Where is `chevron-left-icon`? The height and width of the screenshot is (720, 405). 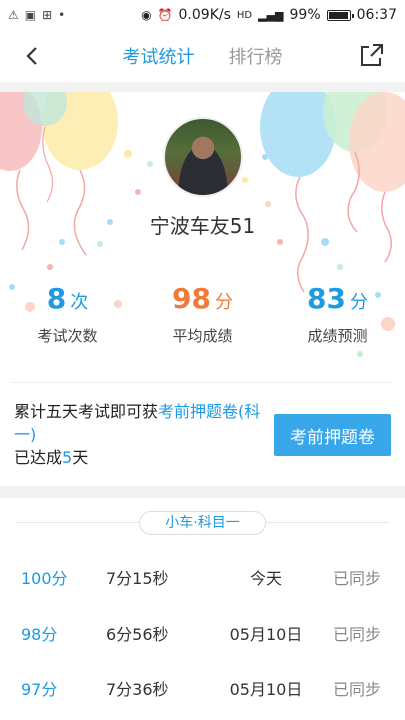
chevron-left-icon is located at coordinates (31, 56).